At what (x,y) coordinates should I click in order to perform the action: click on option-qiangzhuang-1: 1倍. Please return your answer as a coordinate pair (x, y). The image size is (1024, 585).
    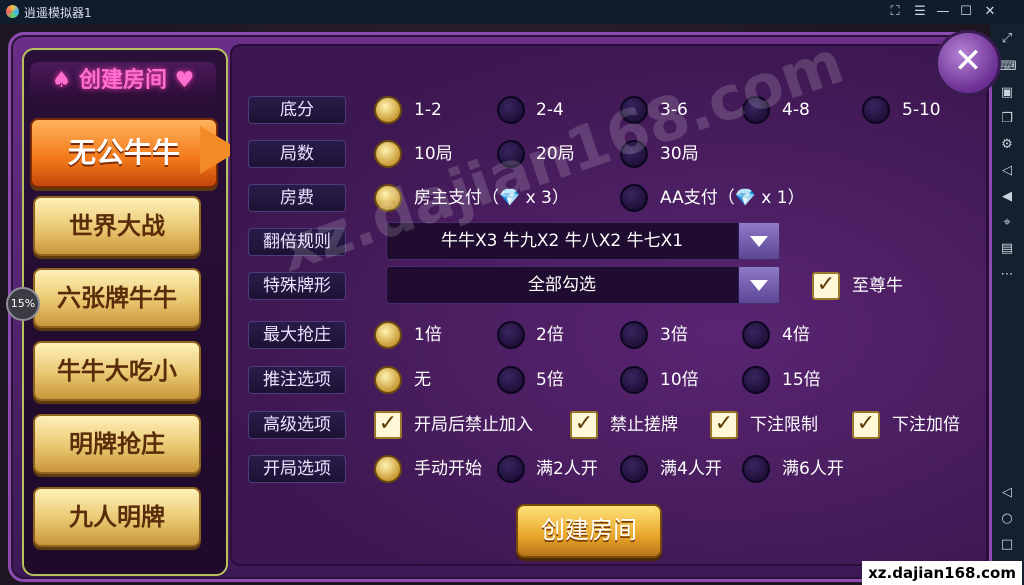
    Looking at the image, I should click on (428, 335).